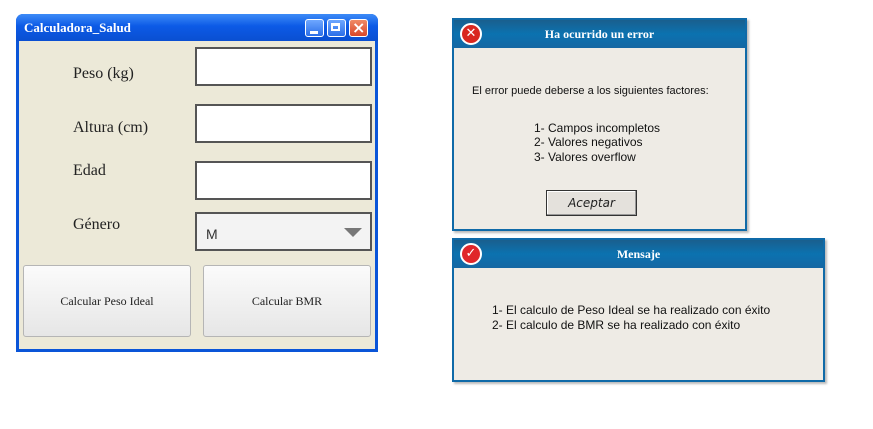 This screenshot has height=429, width=873. What do you see at coordinates (103, 73) in the screenshot?
I see `peso-label: Peso (kg)` at bounding box center [103, 73].